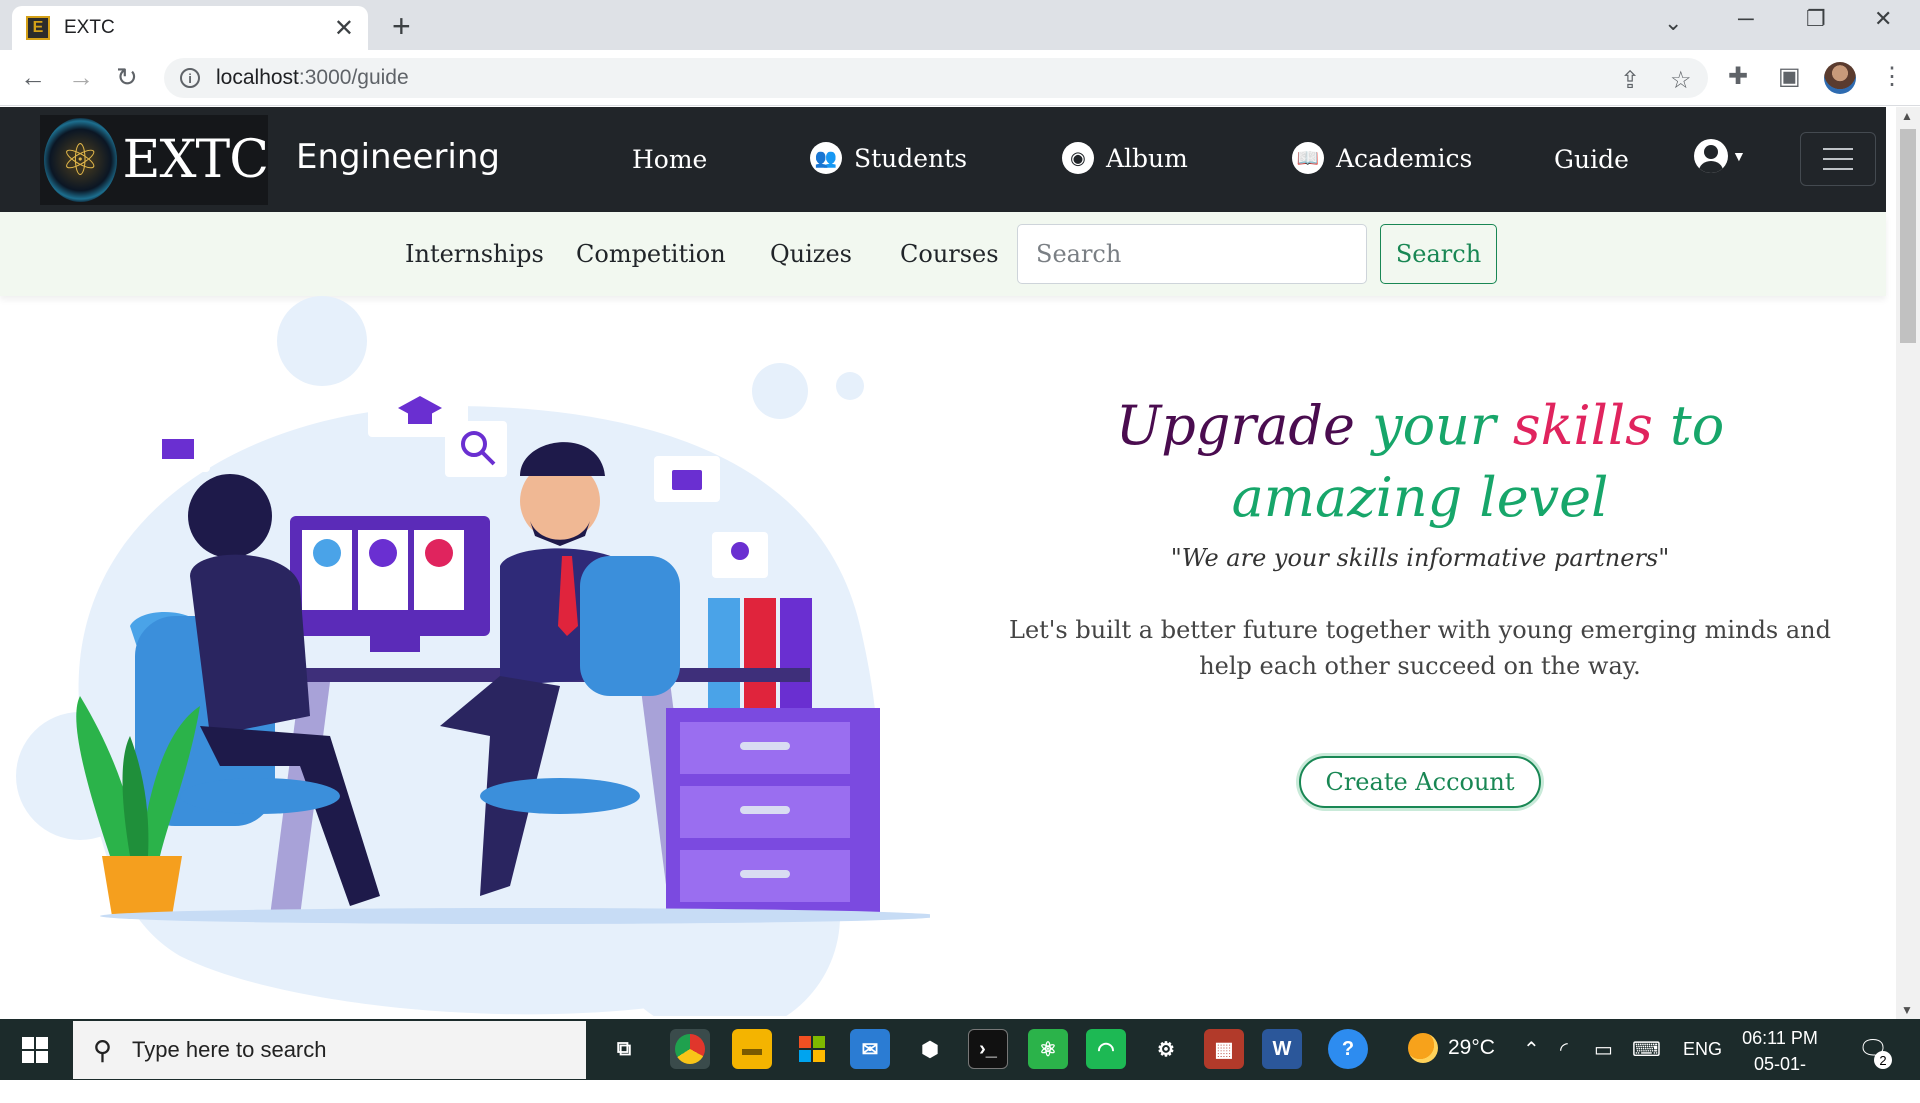 Image resolution: width=1920 pixels, height=1103 pixels. Describe the element at coordinates (1404, 158) in the screenshot. I see `nav-academics-label: Academics` at that location.